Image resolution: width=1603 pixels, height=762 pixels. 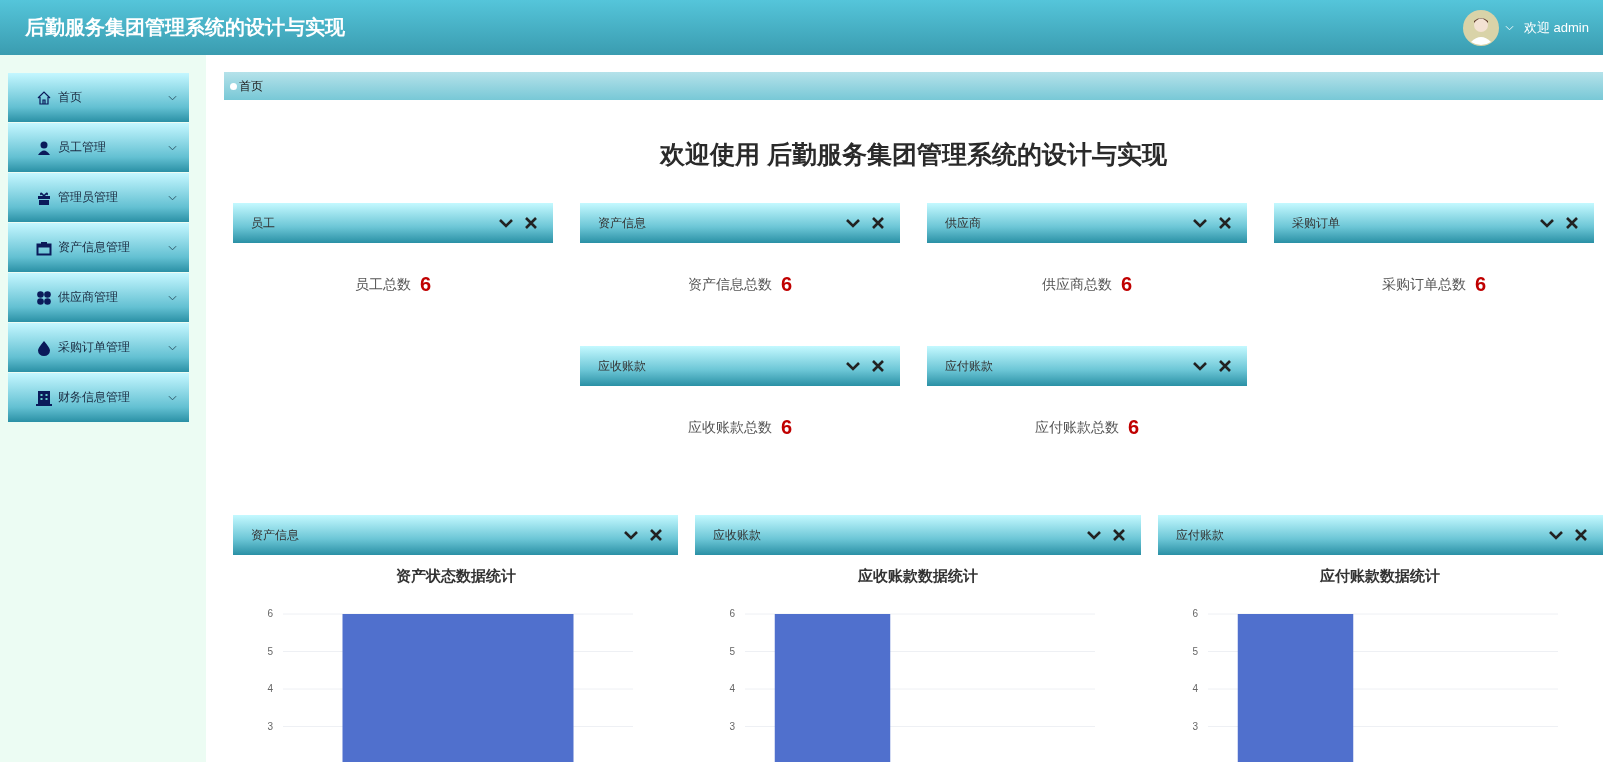 I want to click on menu-item: 采购订单管理, so click(x=98, y=347).